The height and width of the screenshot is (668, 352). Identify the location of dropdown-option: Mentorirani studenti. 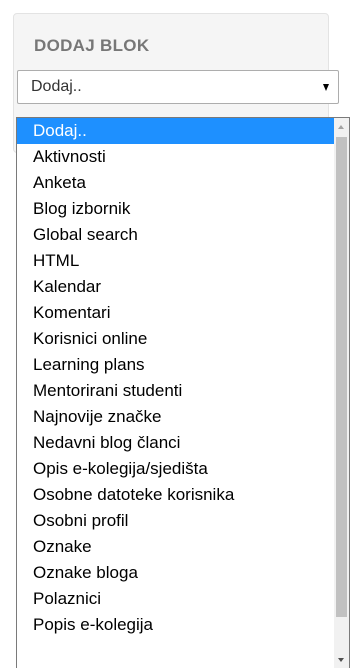
(176, 391).